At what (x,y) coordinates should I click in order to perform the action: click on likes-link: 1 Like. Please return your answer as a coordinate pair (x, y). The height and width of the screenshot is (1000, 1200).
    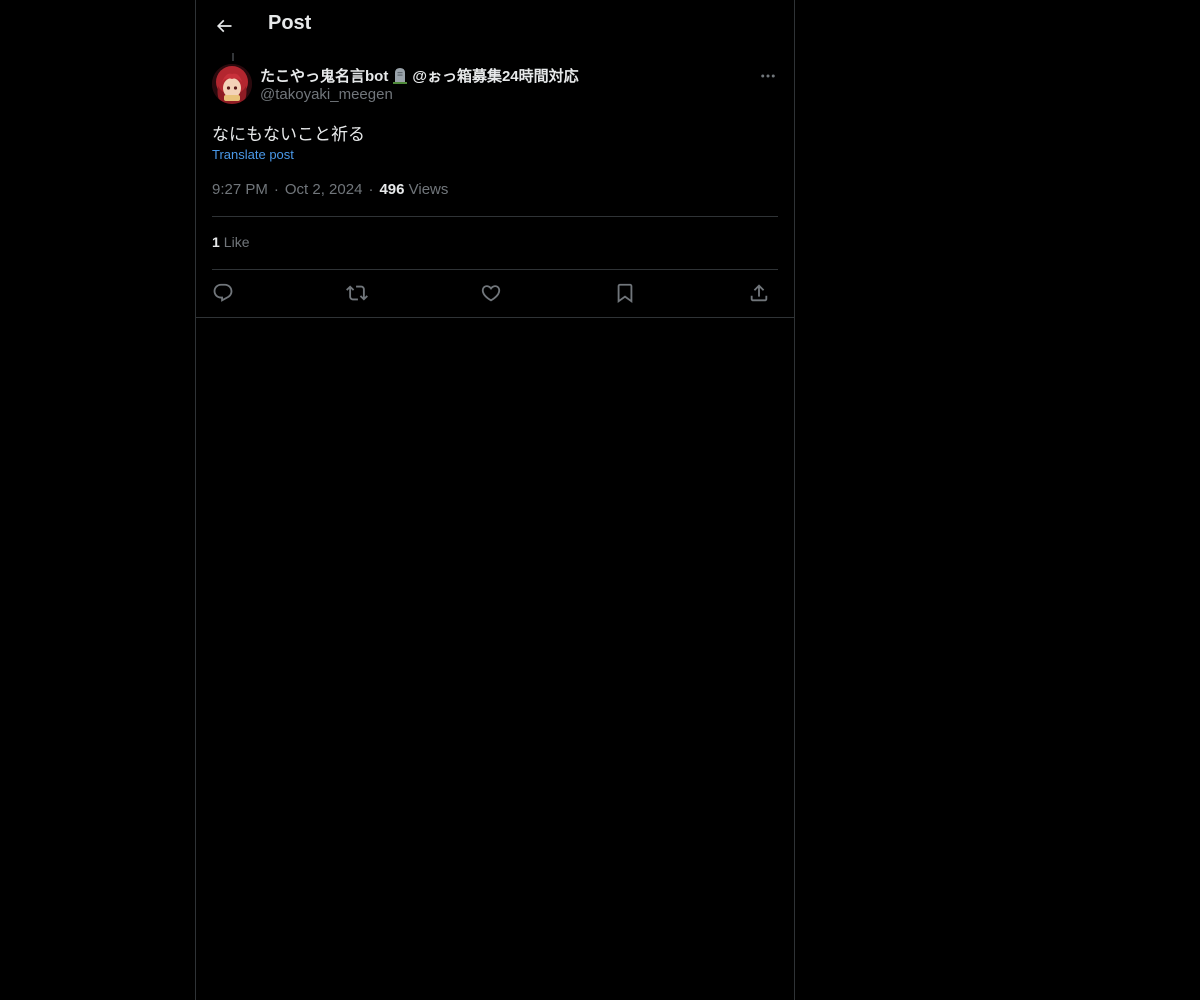
    Looking at the image, I should click on (230, 242).